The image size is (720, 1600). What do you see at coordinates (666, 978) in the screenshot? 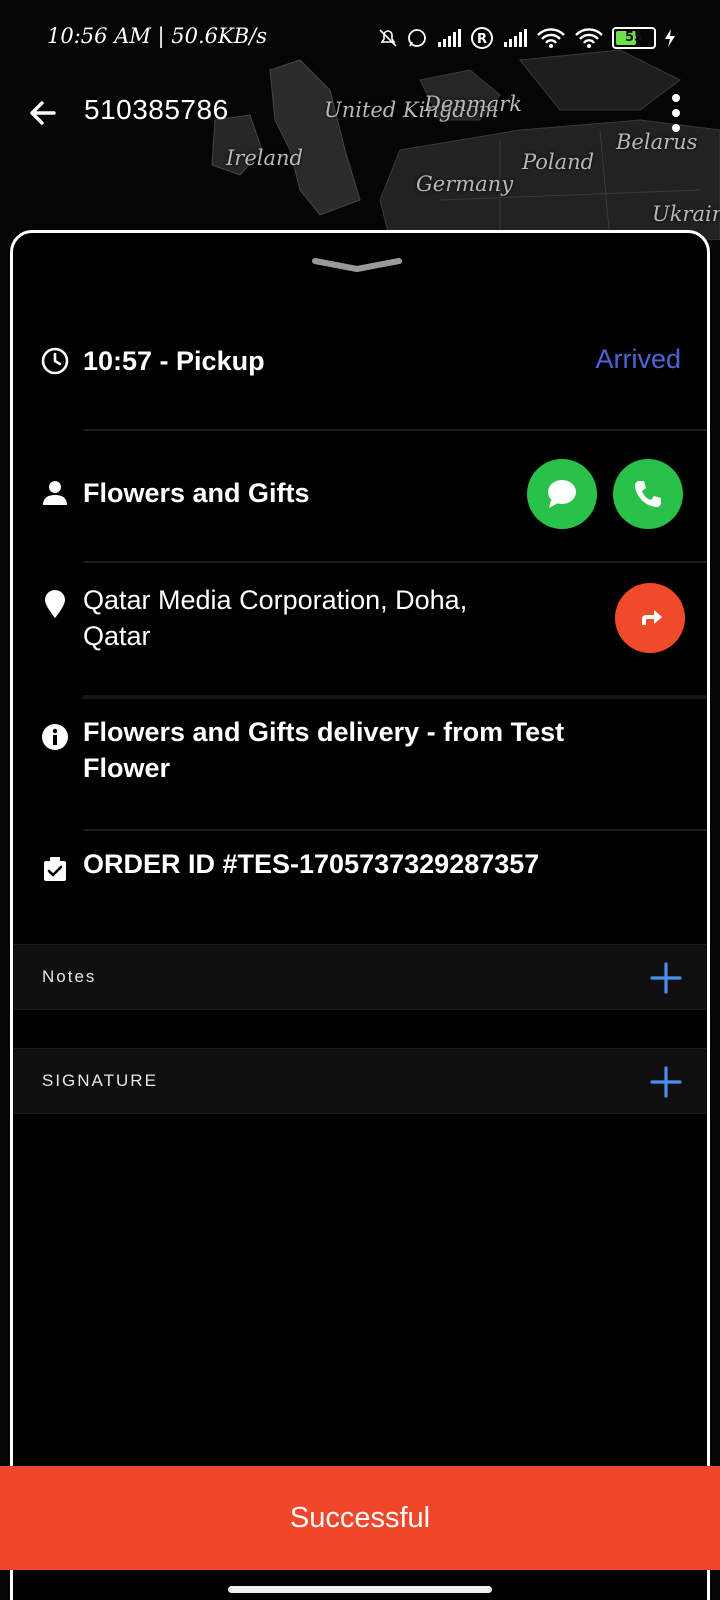
I see `add-note-icon` at bounding box center [666, 978].